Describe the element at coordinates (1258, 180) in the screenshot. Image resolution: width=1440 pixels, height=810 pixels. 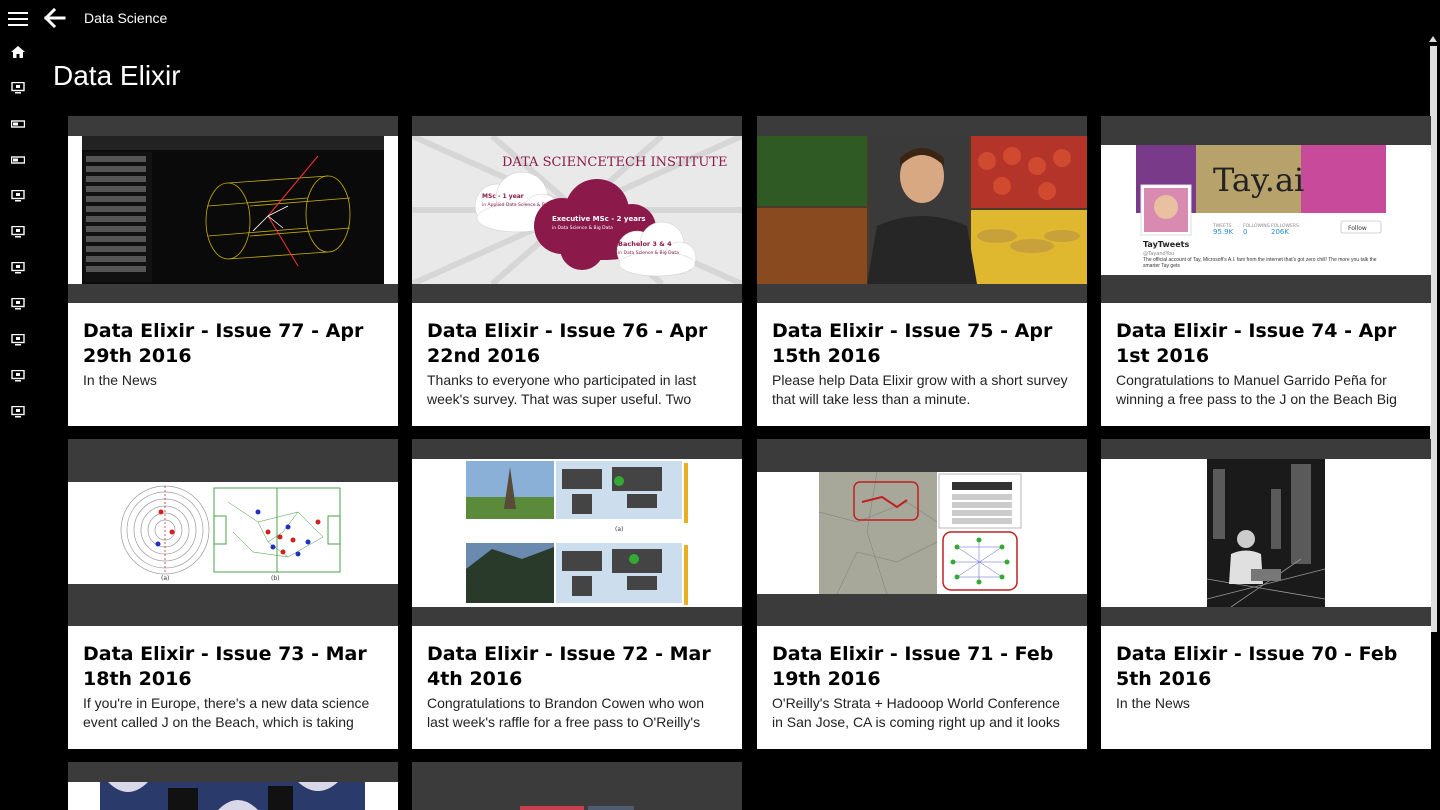
I see `banner-text: Tay.ai` at that location.